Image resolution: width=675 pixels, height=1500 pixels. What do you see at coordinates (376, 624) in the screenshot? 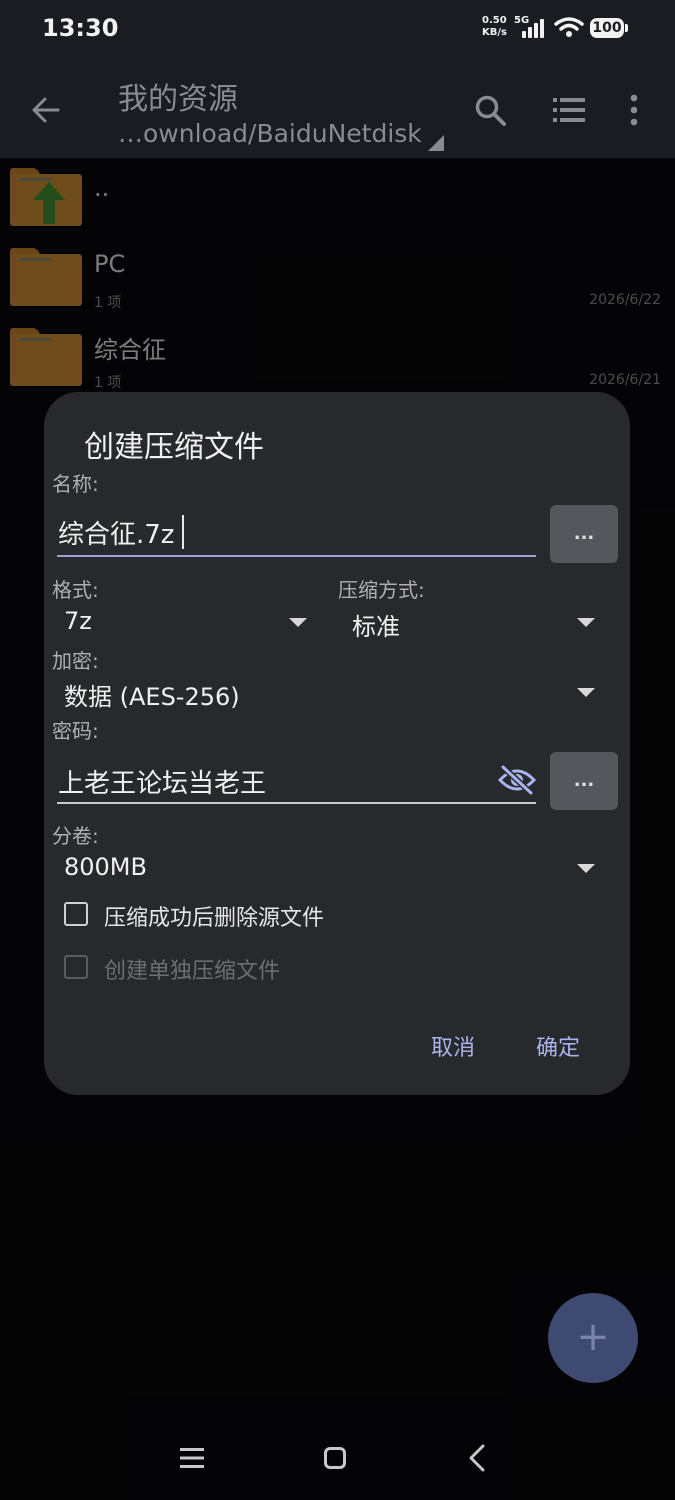
I see `method-select: 标准` at bounding box center [376, 624].